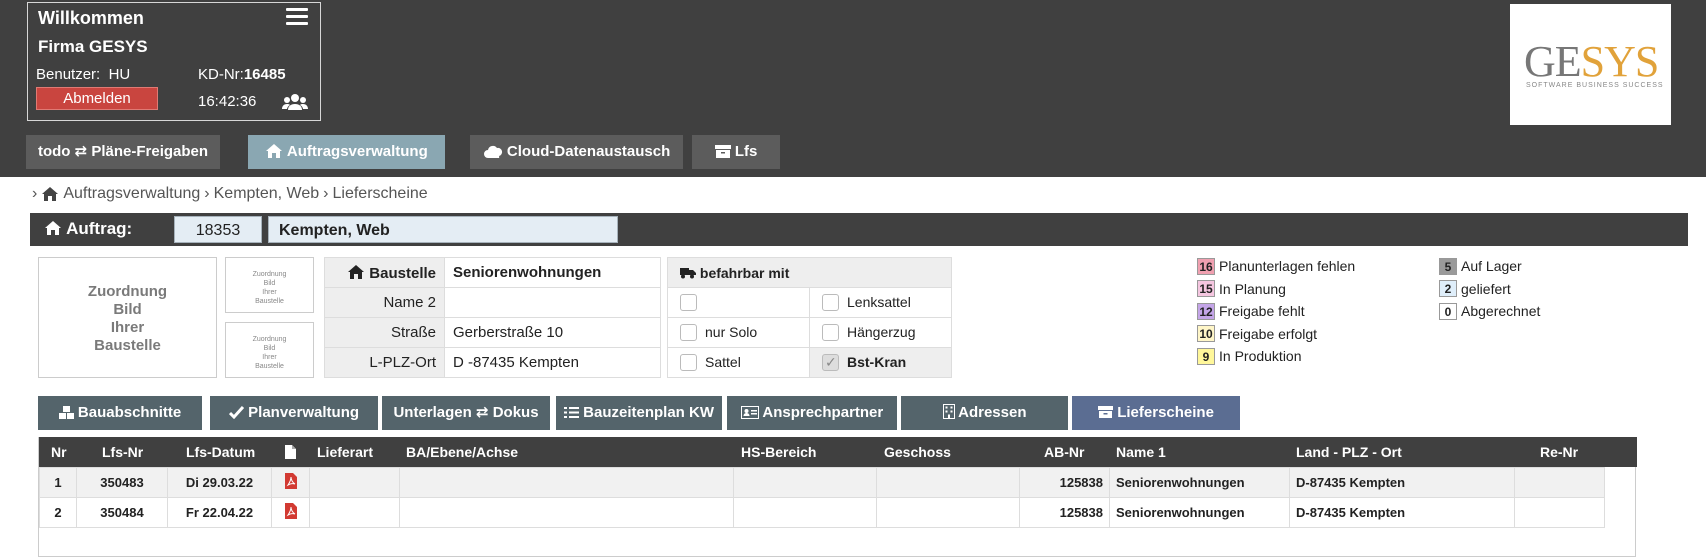 Image resolution: width=1706 pixels, height=557 pixels. Describe the element at coordinates (91, 18) in the screenshot. I see `welcome-text: Willkommen` at that location.